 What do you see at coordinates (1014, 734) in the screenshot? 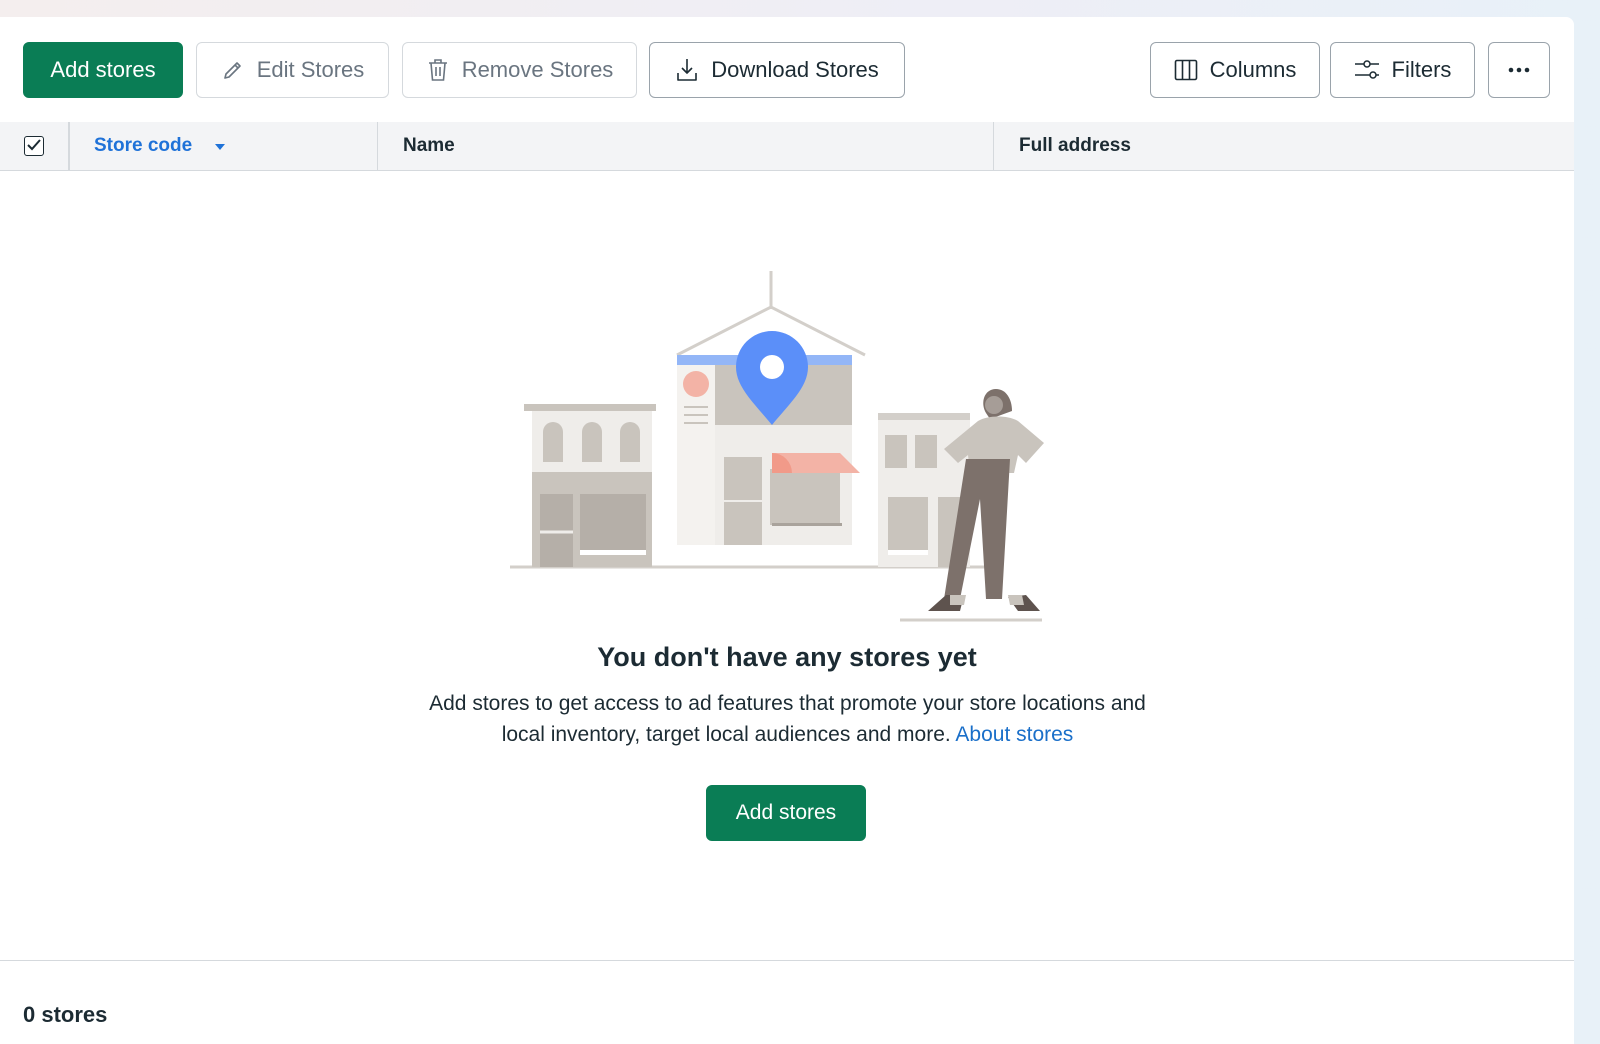
I see `about-stores-link: About stores` at bounding box center [1014, 734].